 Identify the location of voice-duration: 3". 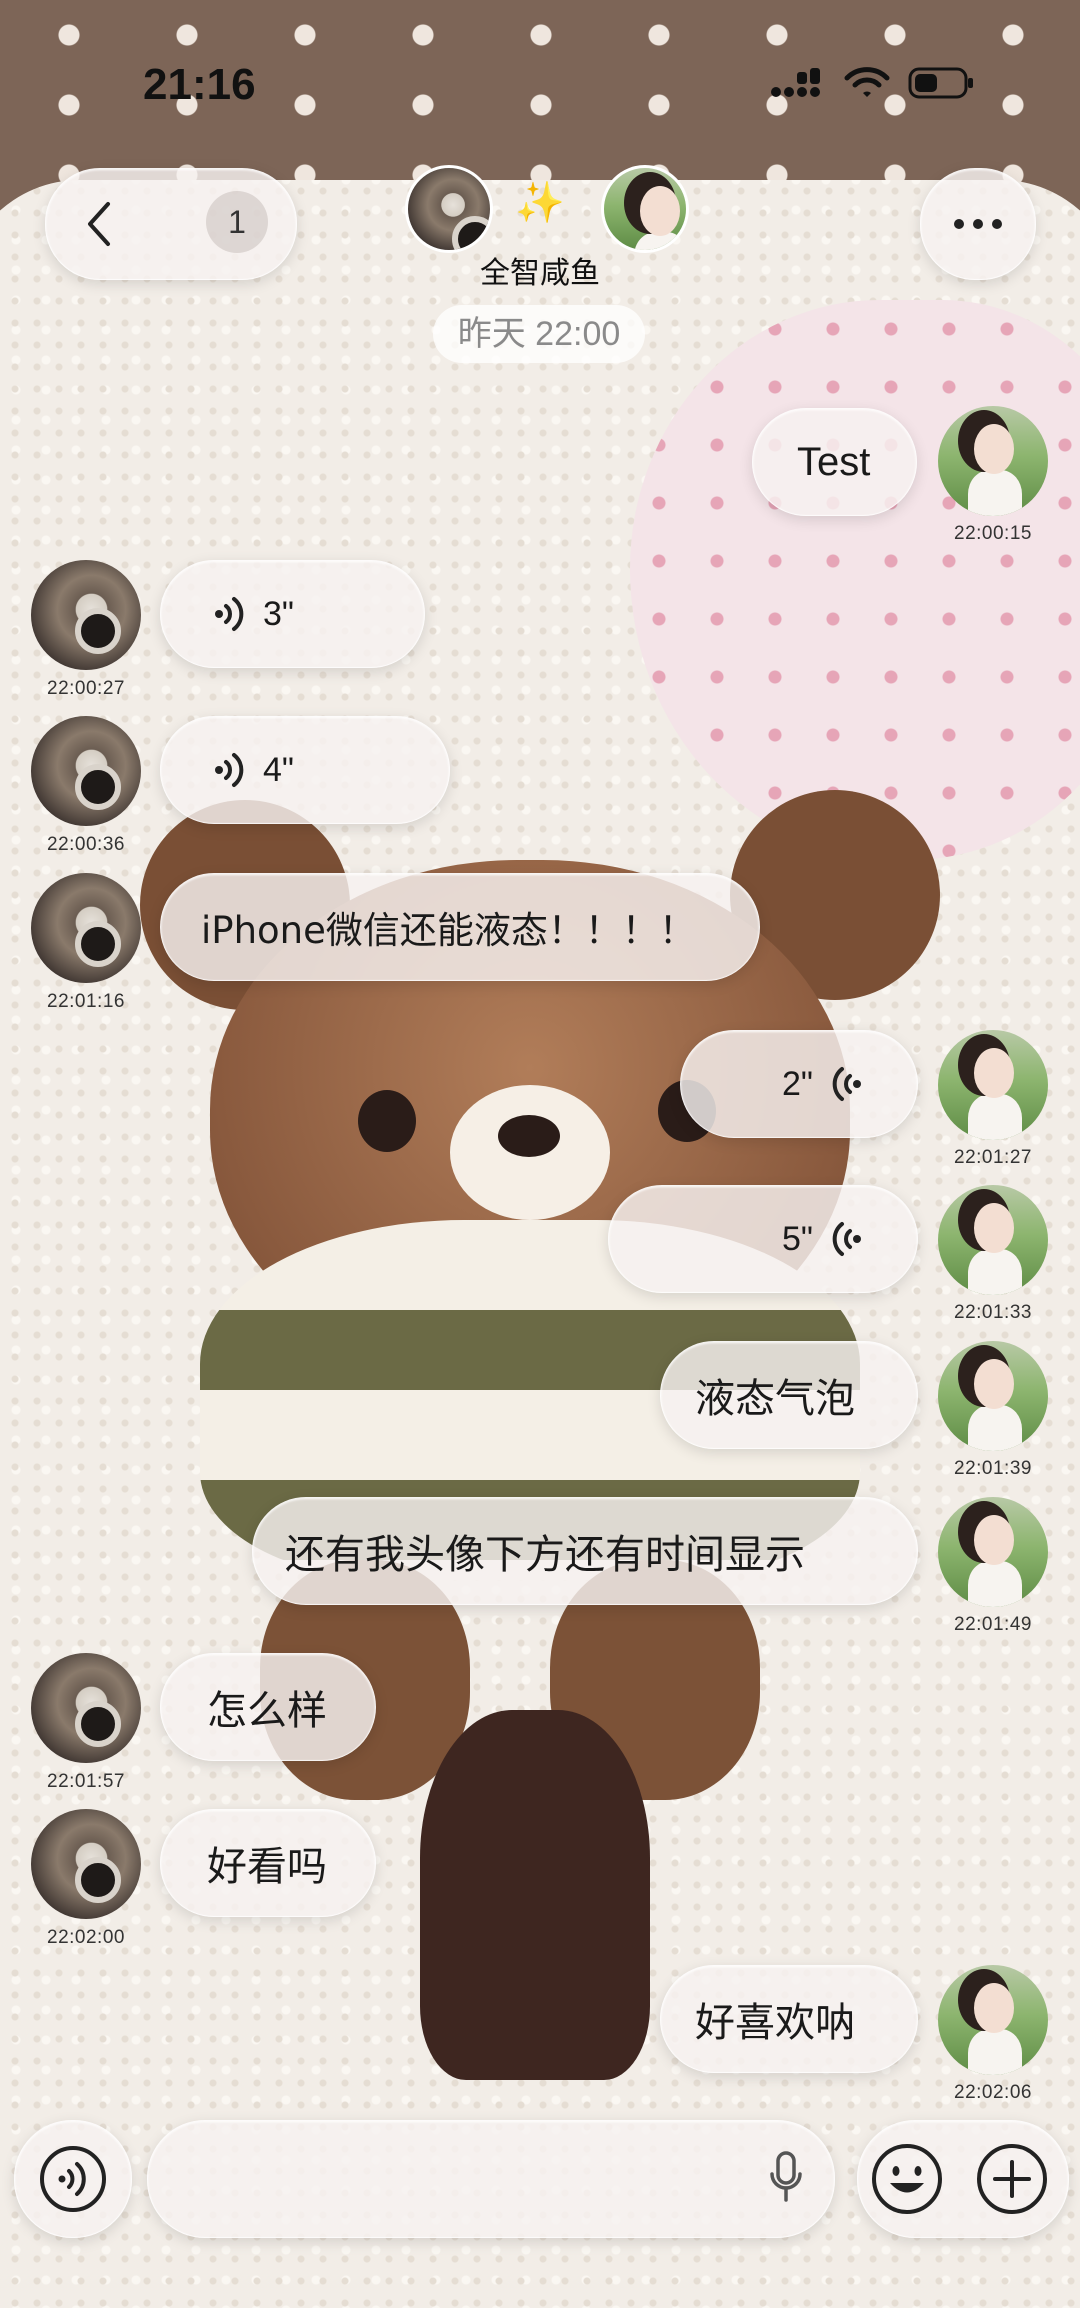
(278, 613).